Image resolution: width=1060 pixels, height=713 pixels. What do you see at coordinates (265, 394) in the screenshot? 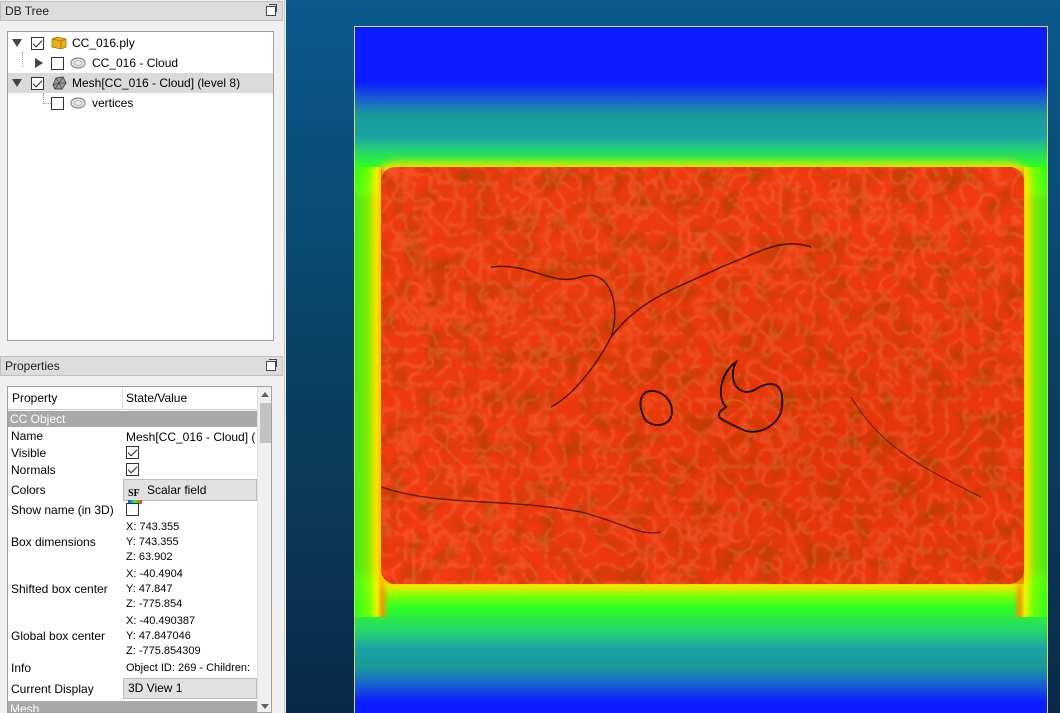
I see `scroll-up-icon` at bounding box center [265, 394].